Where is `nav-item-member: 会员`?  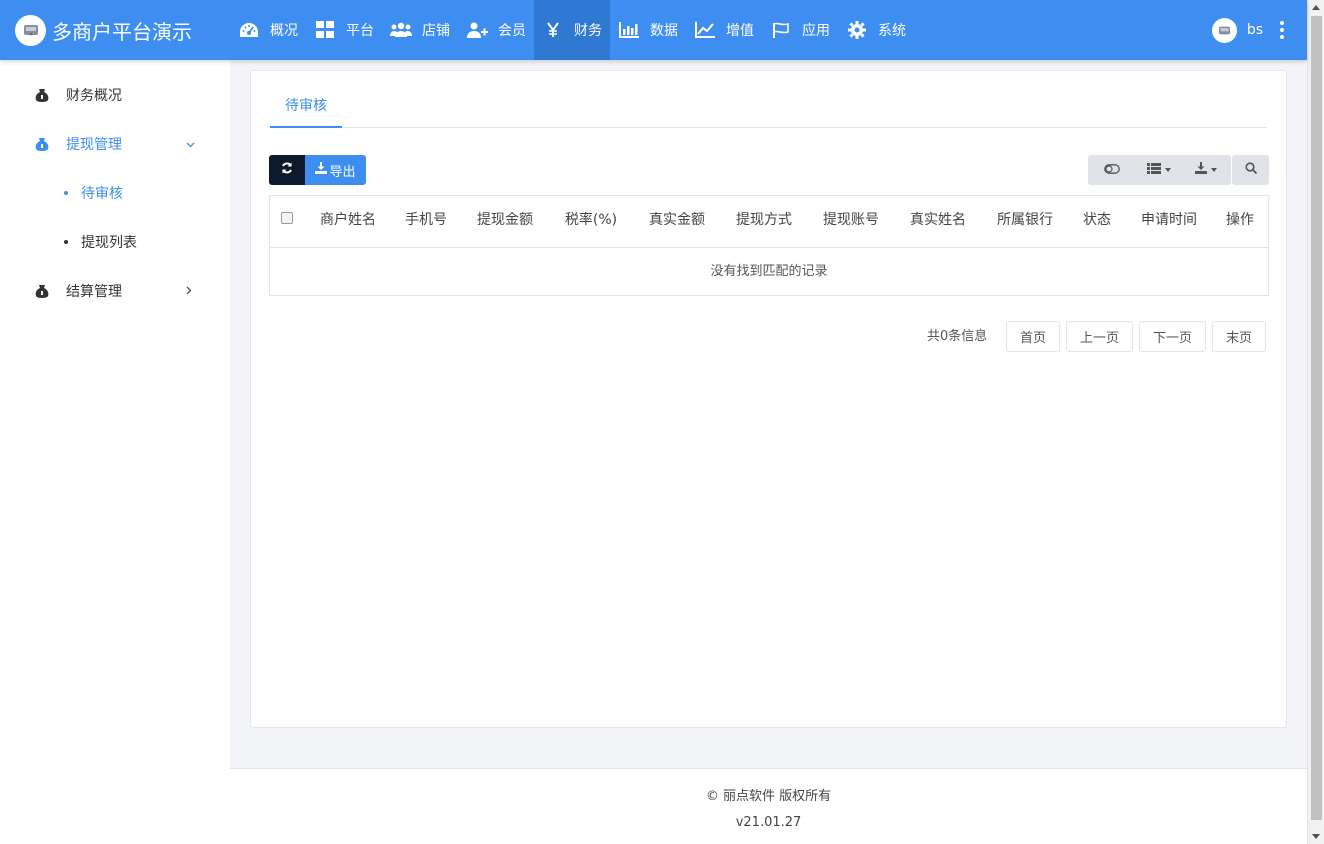 nav-item-member: 会员 is located at coordinates (496, 30).